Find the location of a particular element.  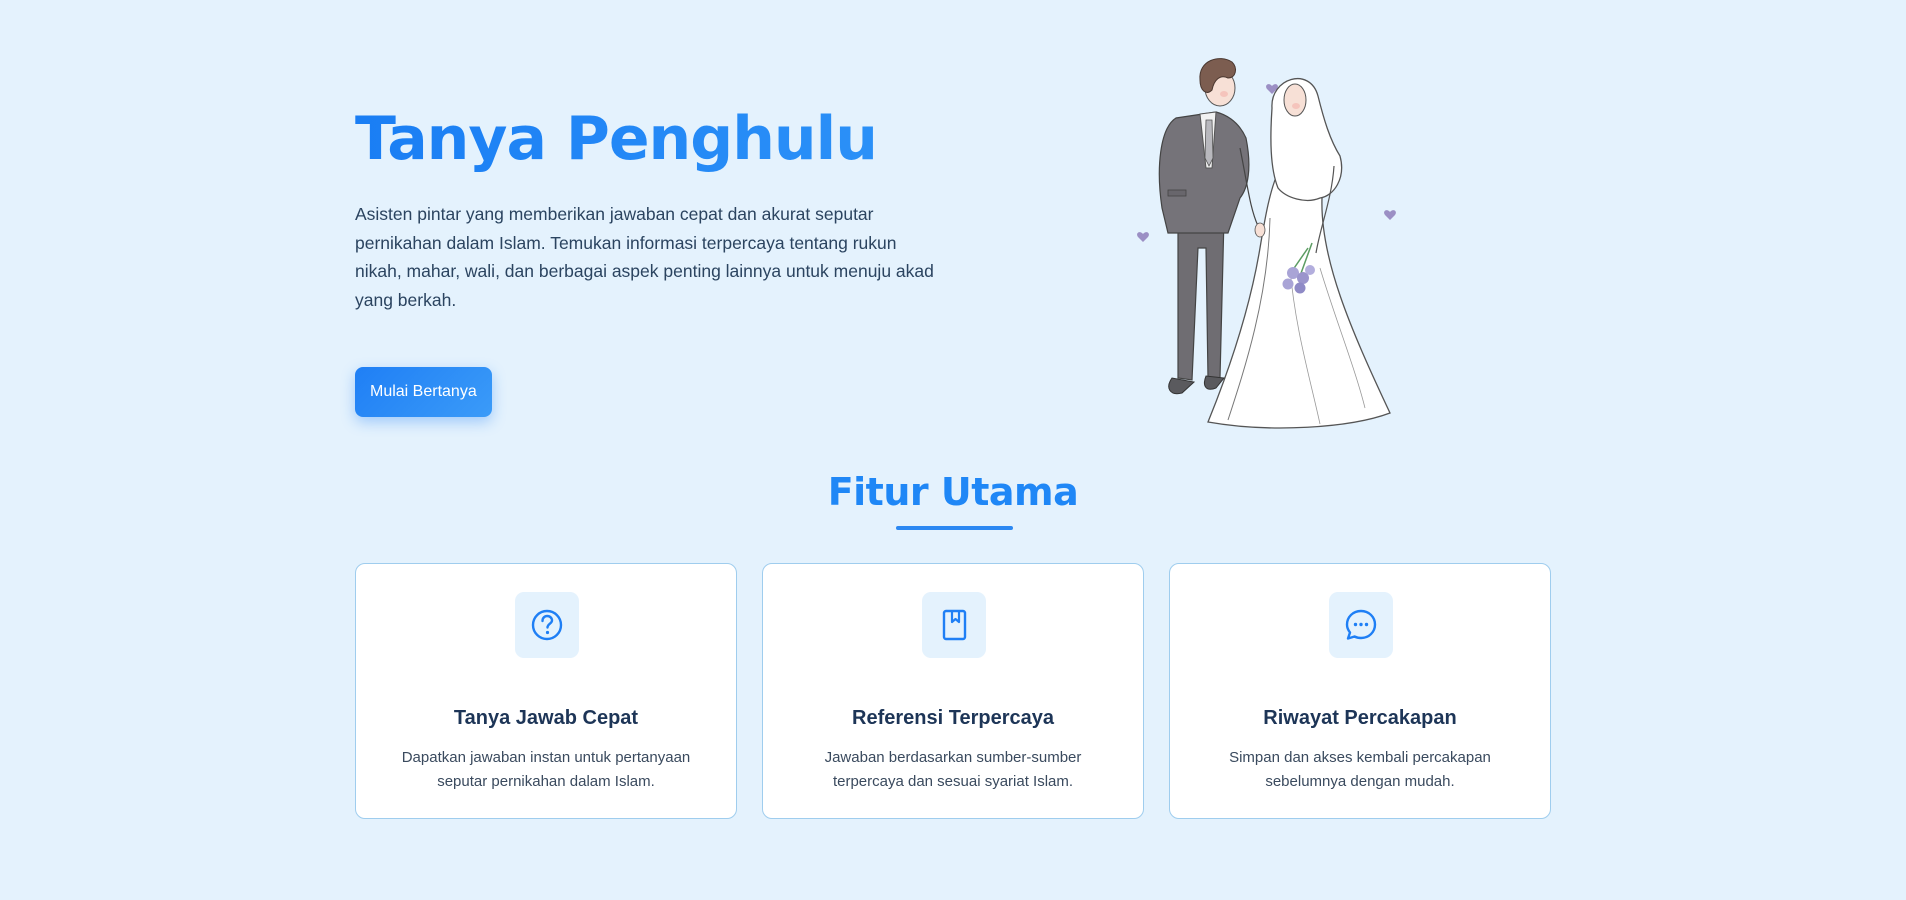

features-title: Fitur Utama is located at coordinates (953, 492).